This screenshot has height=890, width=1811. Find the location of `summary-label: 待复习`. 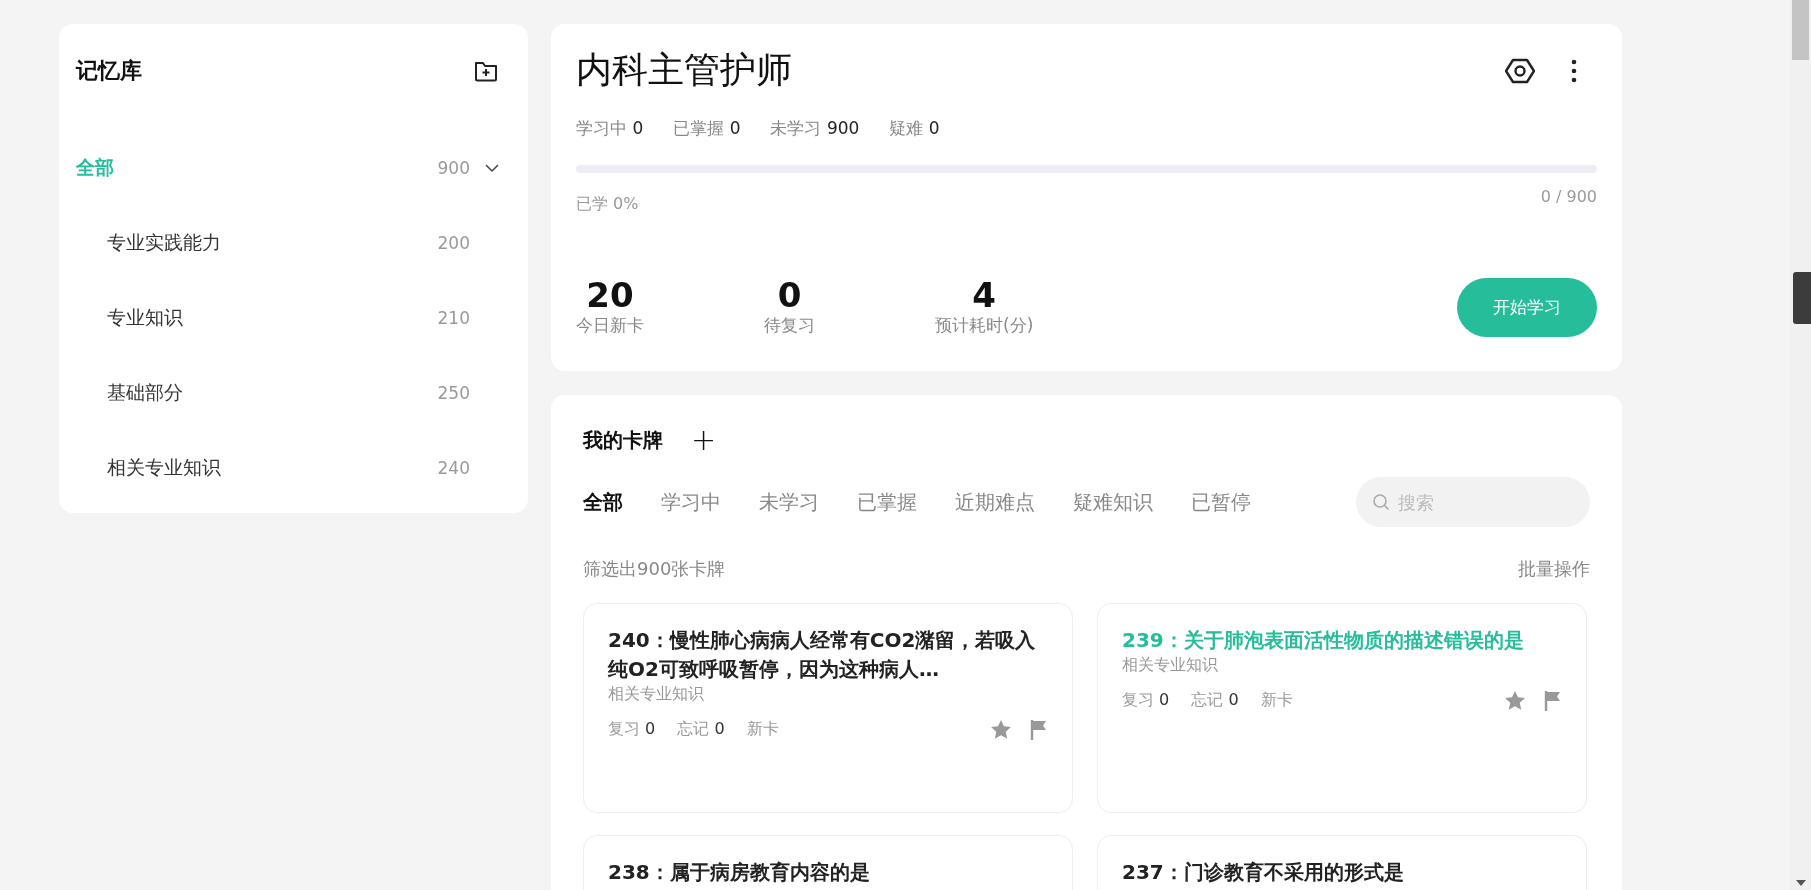

summary-label: 待复习 is located at coordinates (789, 326).